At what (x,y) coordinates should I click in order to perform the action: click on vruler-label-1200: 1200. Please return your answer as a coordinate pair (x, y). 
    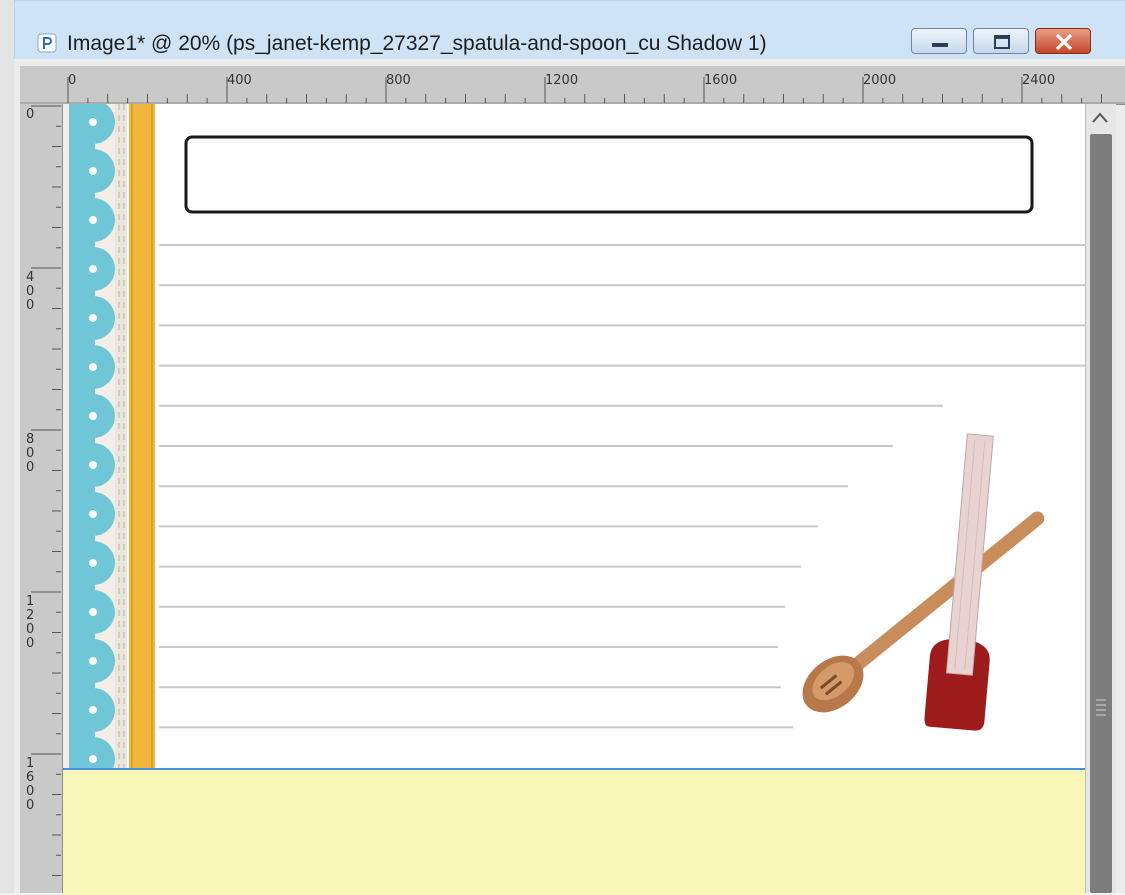
    Looking at the image, I should click on (30, 622).